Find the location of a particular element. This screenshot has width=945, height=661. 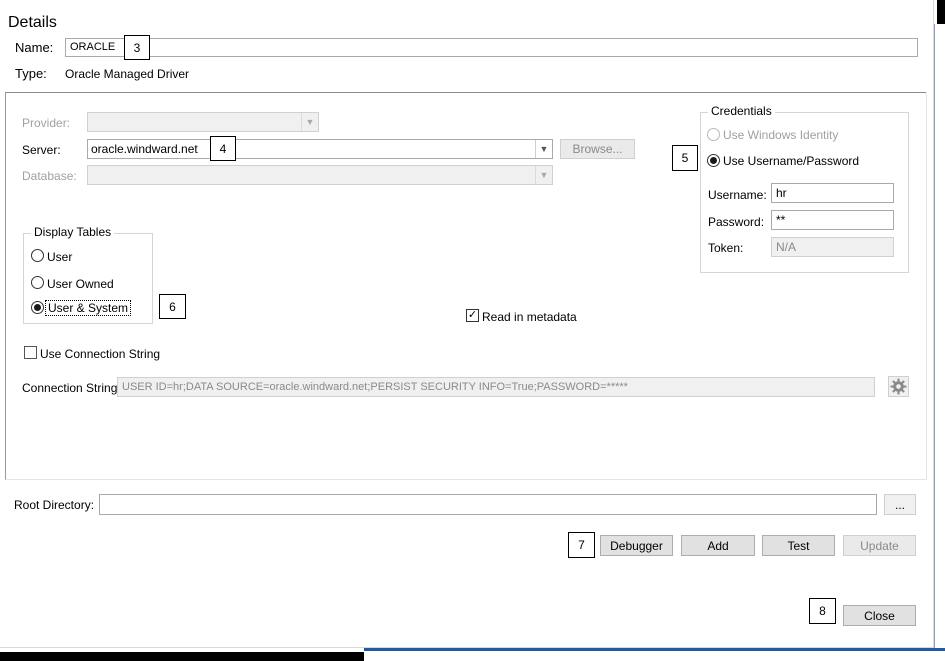

connection-settings-button is located at coordinates (898, 386).